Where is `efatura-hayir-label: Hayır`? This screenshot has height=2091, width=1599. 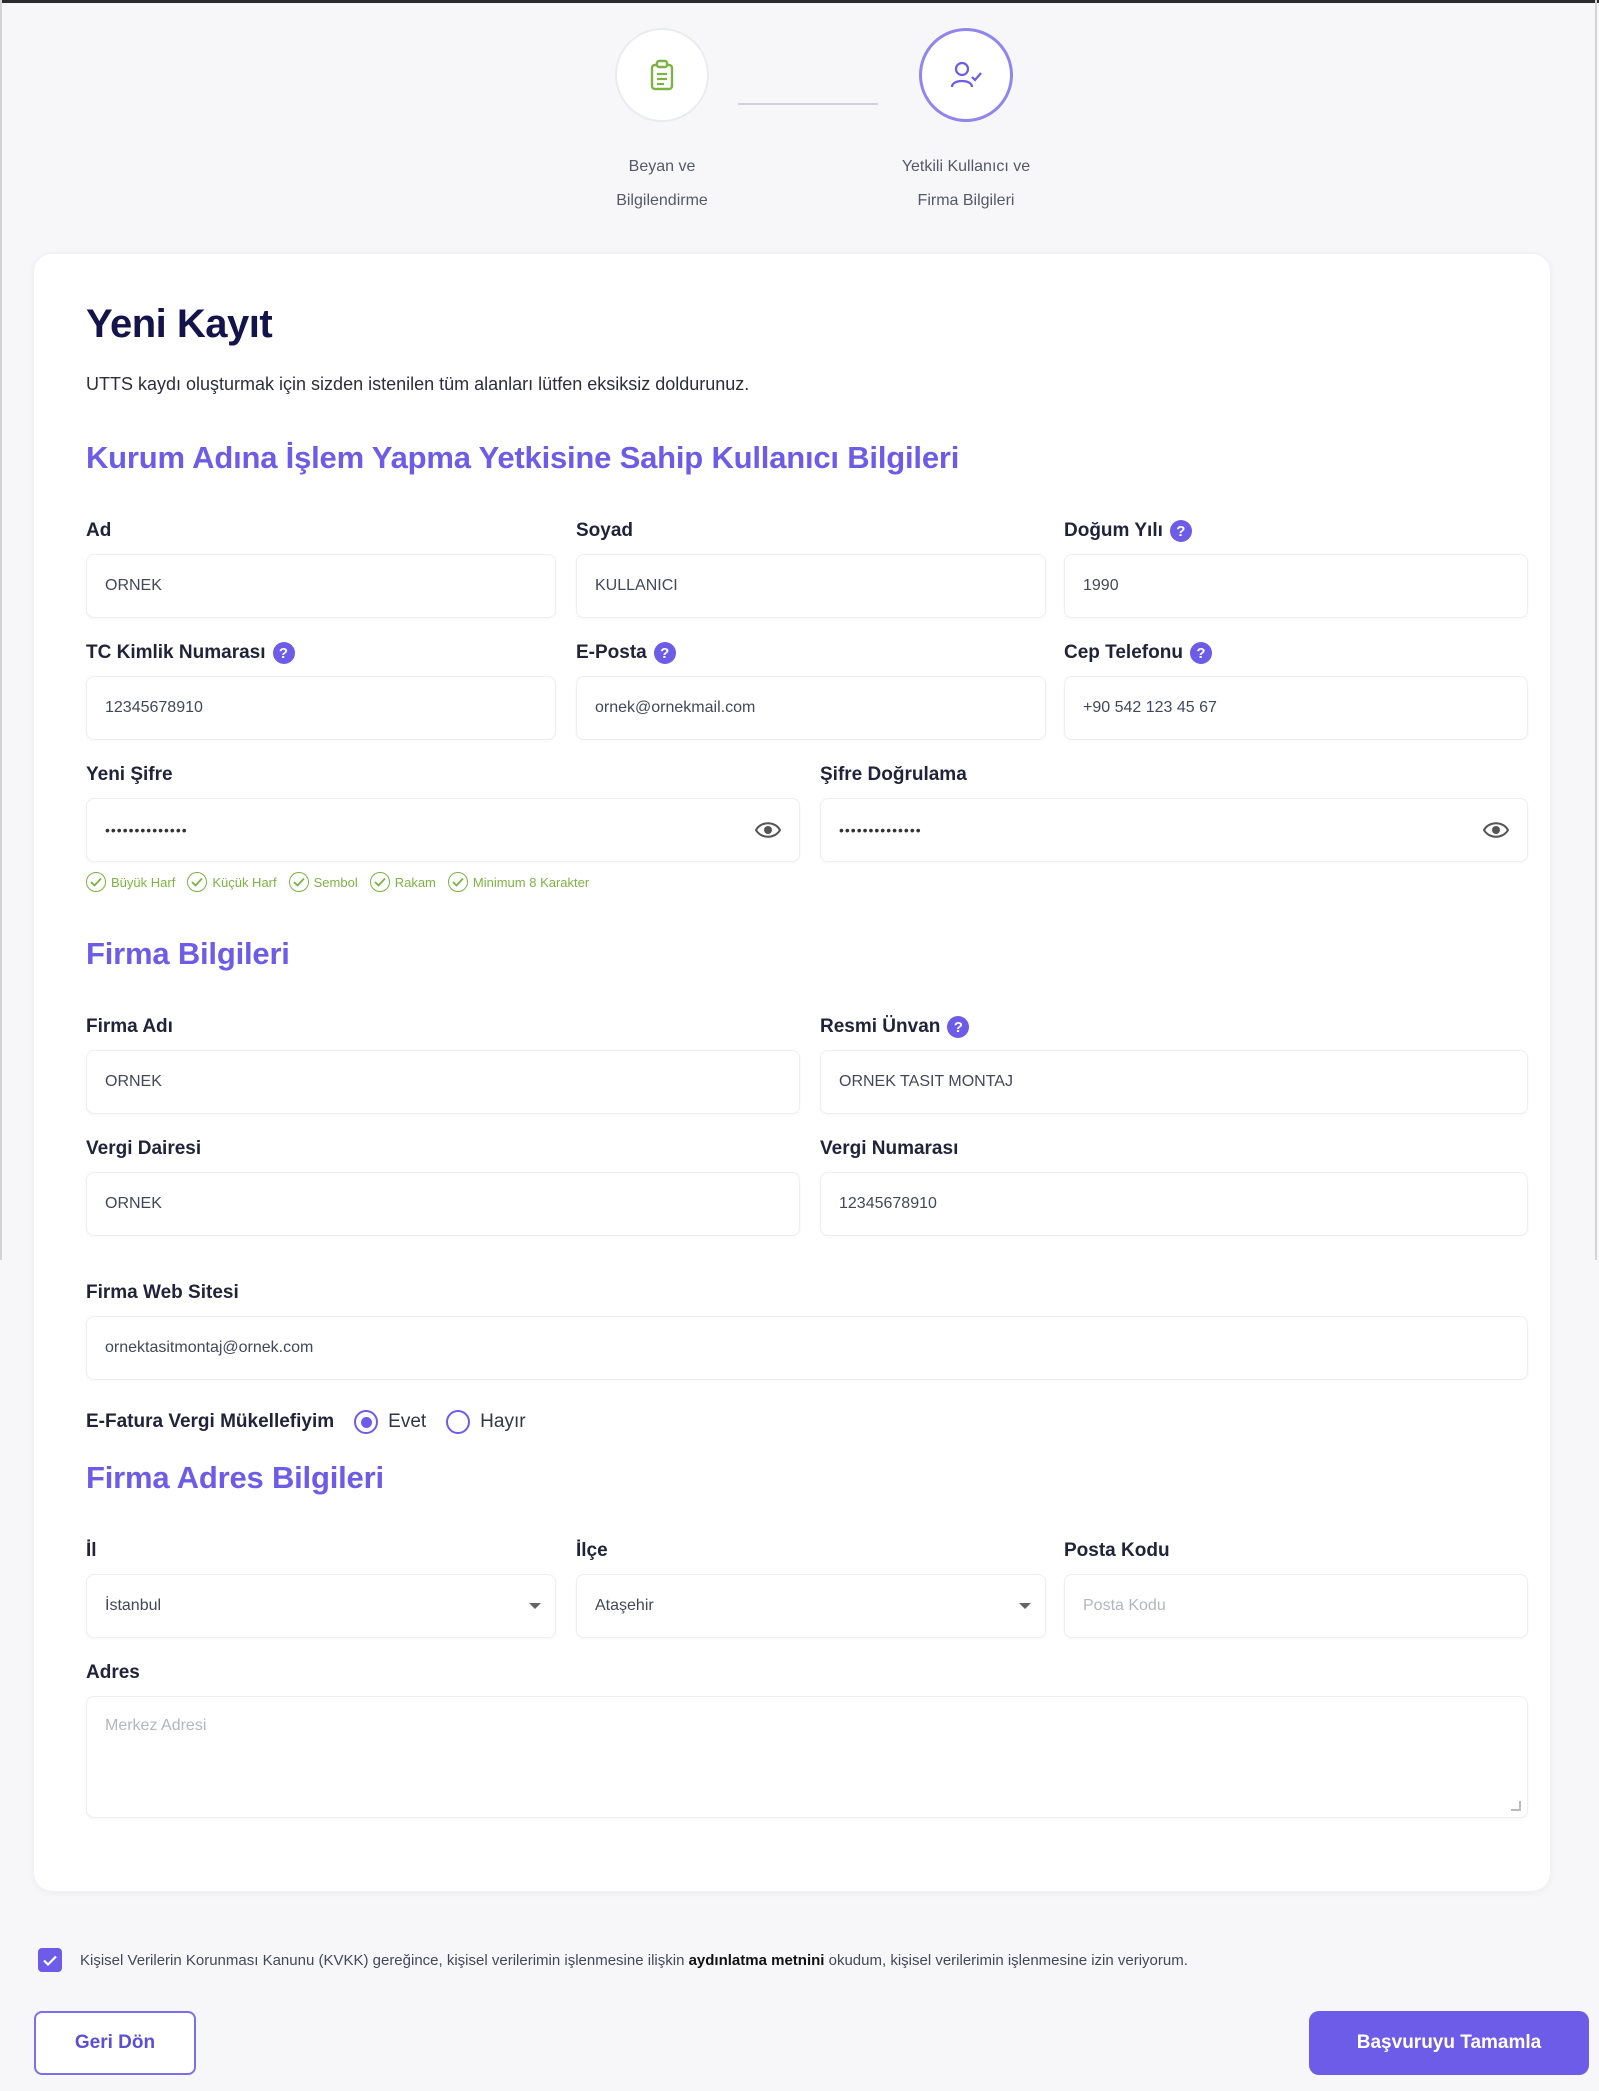
efatura-hayir-label: Hayır is located at coordinates (502, 1422).